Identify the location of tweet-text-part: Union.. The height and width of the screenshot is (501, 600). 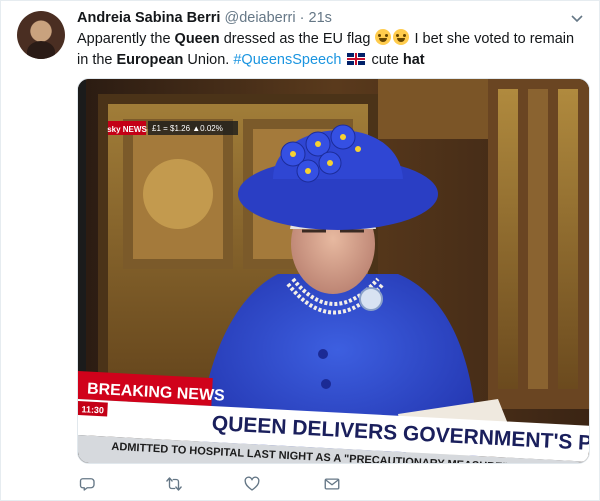
(208, 60).